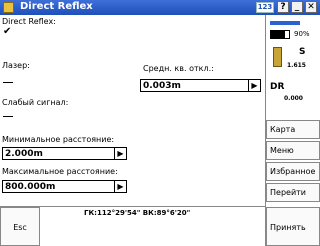 The image size is (320, 246). I want to click on accept-button: Принять, so click(293, 226).